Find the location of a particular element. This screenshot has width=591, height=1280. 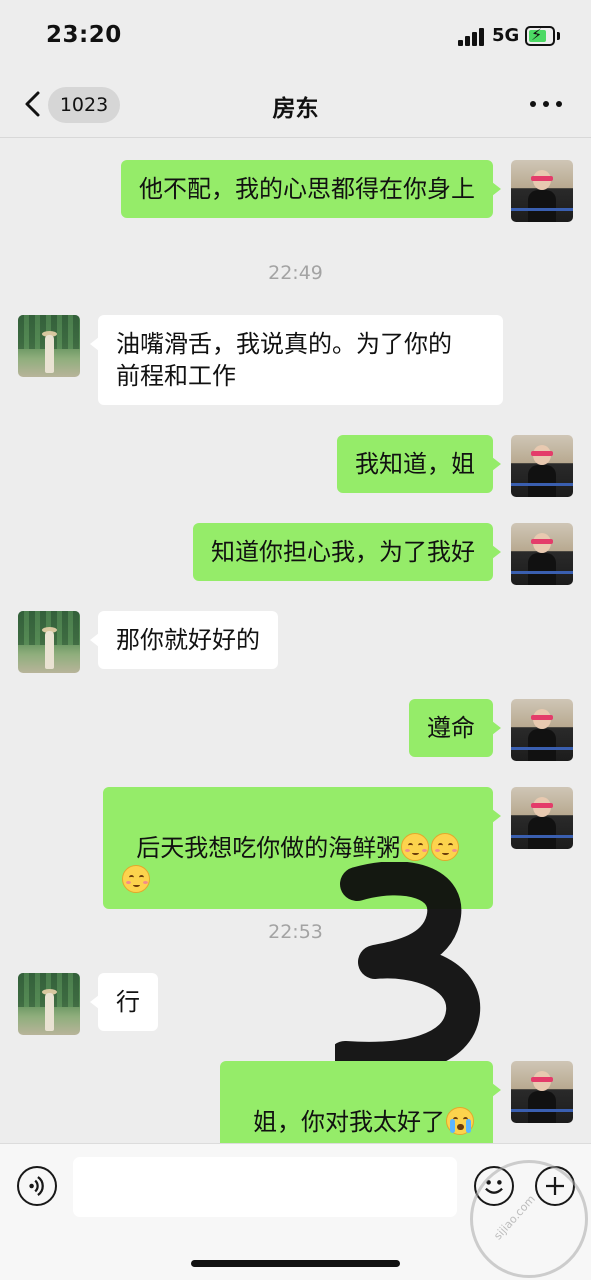

timestamp: 22:49 is located at coordinates (295, 273).